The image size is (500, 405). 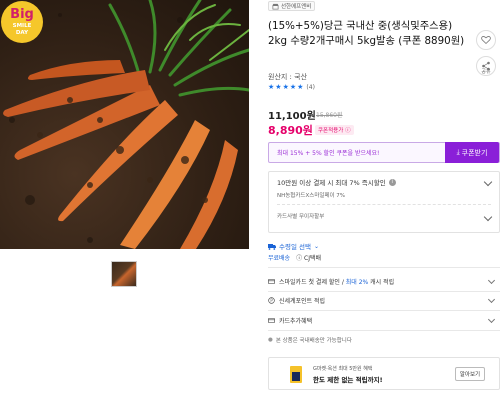 I want to click on shinsegae-point-text: 신세계포인트 적립, so click(x=302, y=301).